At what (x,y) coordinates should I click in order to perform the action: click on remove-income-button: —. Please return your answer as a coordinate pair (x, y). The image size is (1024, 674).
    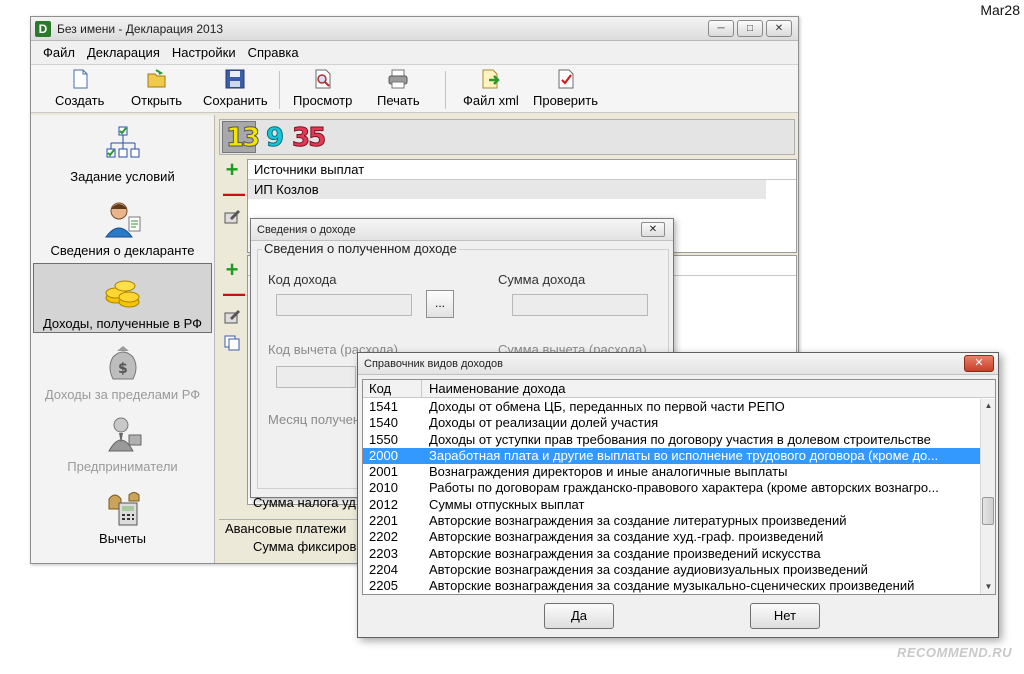
    Looking at the image, I should click on (234, 294).